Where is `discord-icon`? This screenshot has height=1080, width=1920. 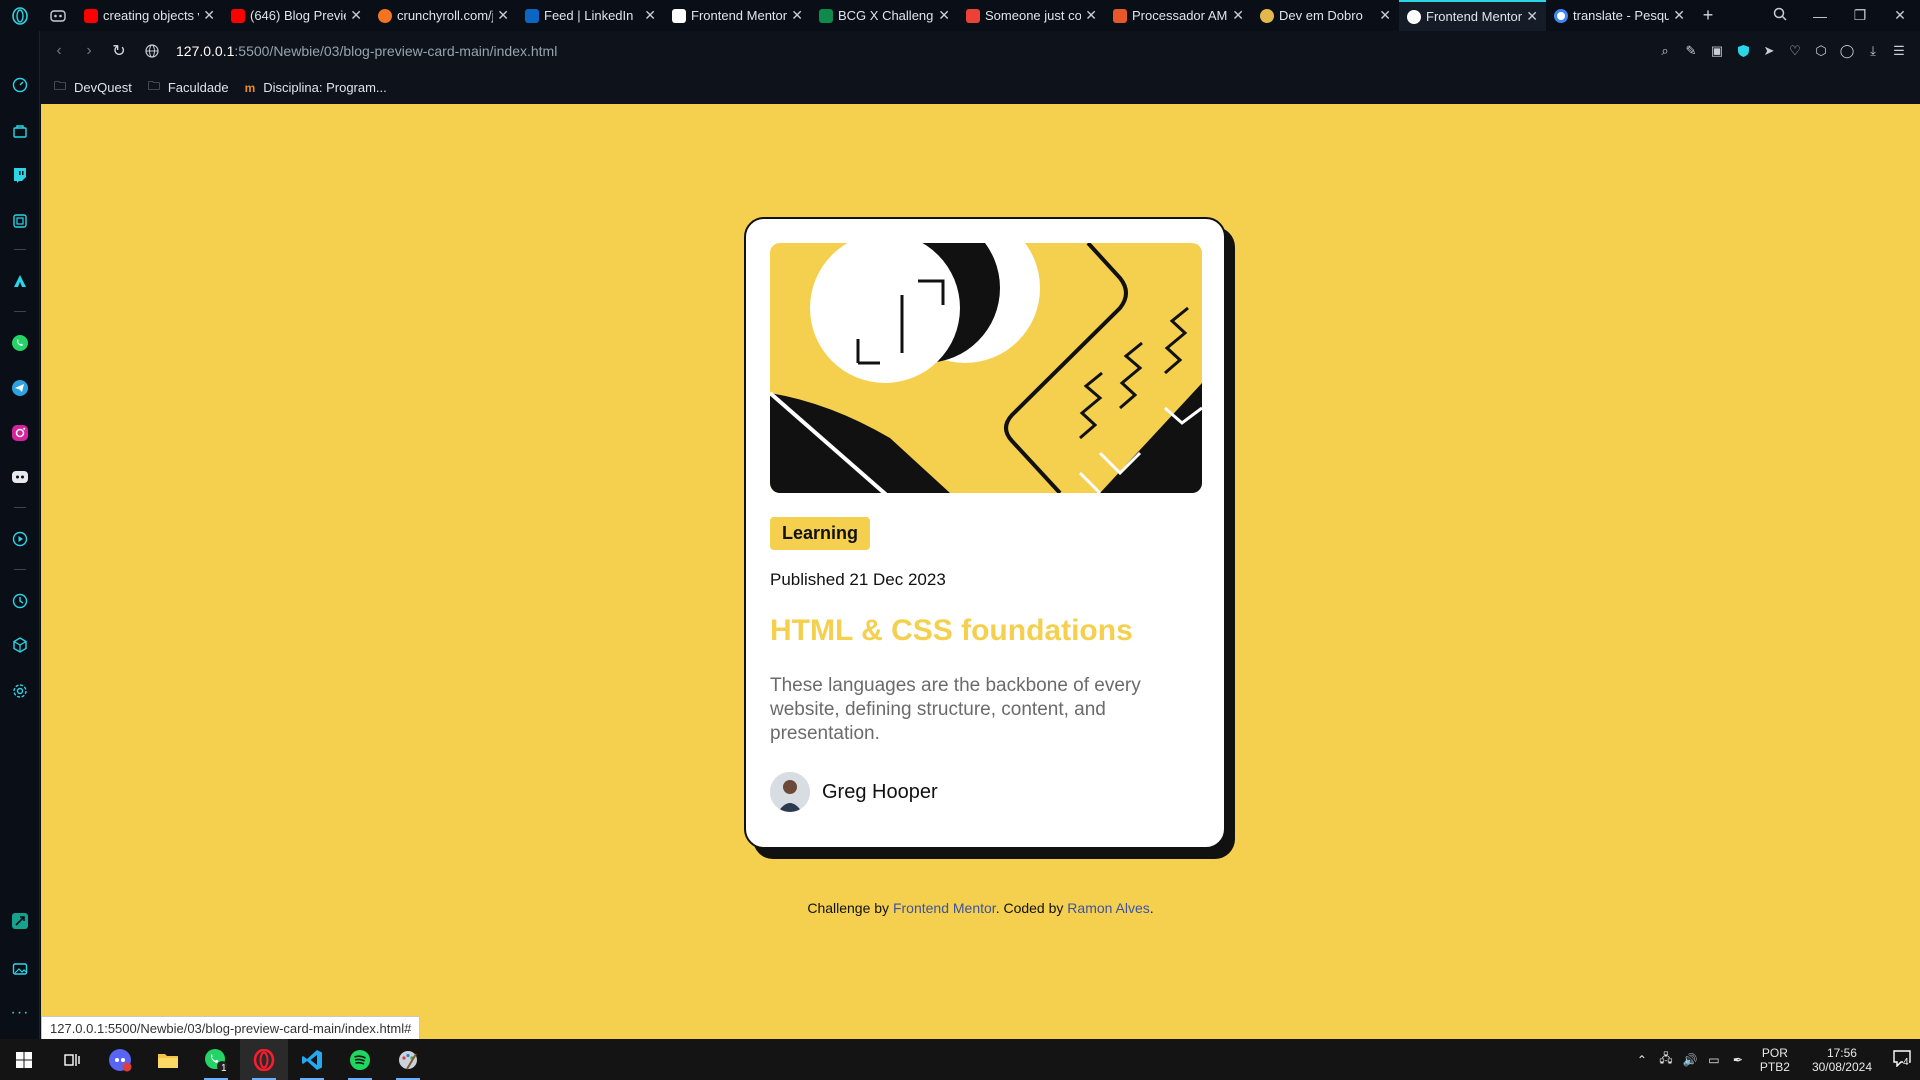 discord-icon is located at coordinates (20, 477).